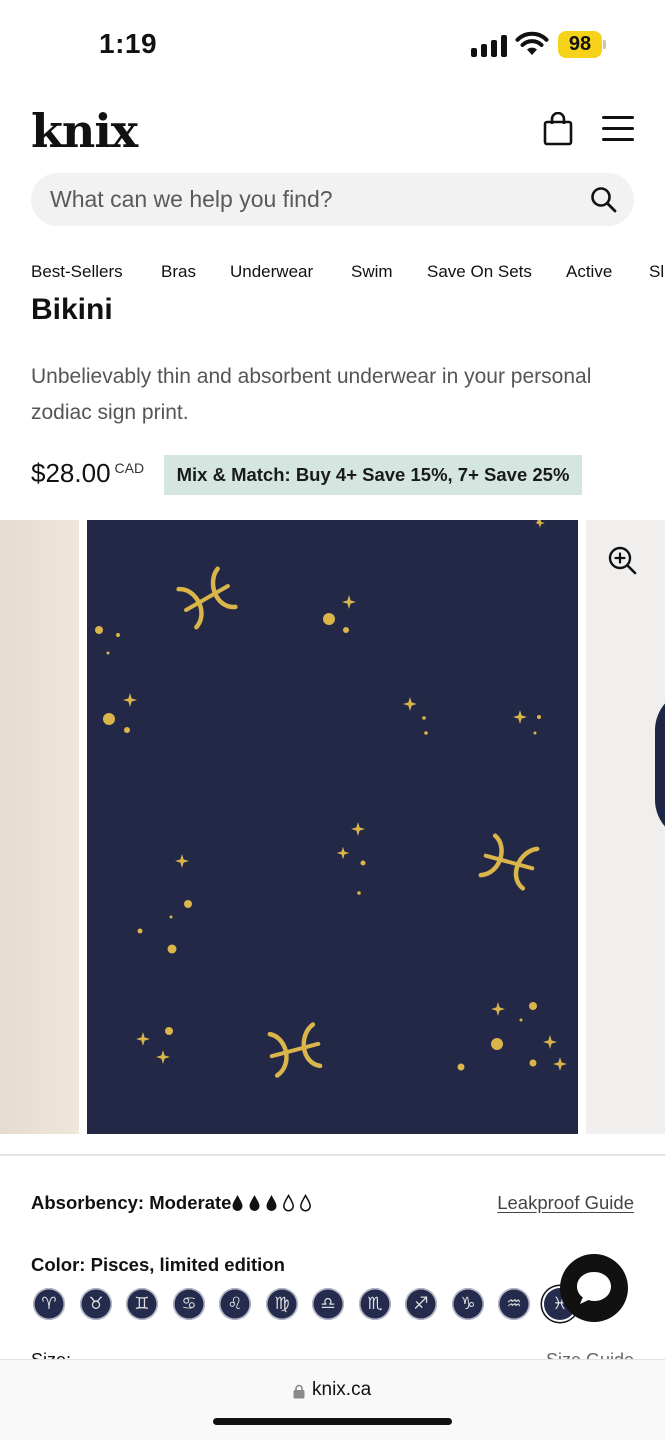 Image resolution: width=665 pixels, height=1440 pixels. Describe the element at coordinates (558, 129) in the screenshot. I see `shopping-bag-icon` at that location.